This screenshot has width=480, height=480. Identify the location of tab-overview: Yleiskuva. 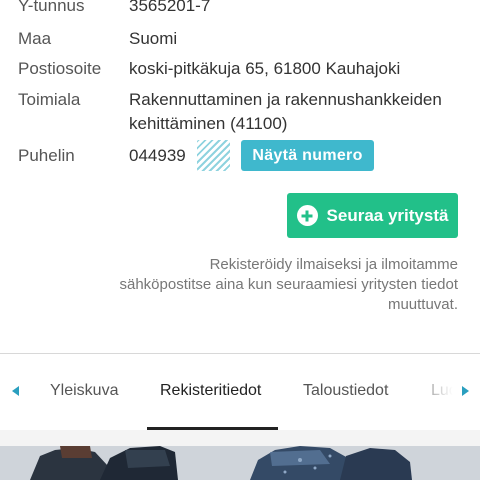
(84, 391).